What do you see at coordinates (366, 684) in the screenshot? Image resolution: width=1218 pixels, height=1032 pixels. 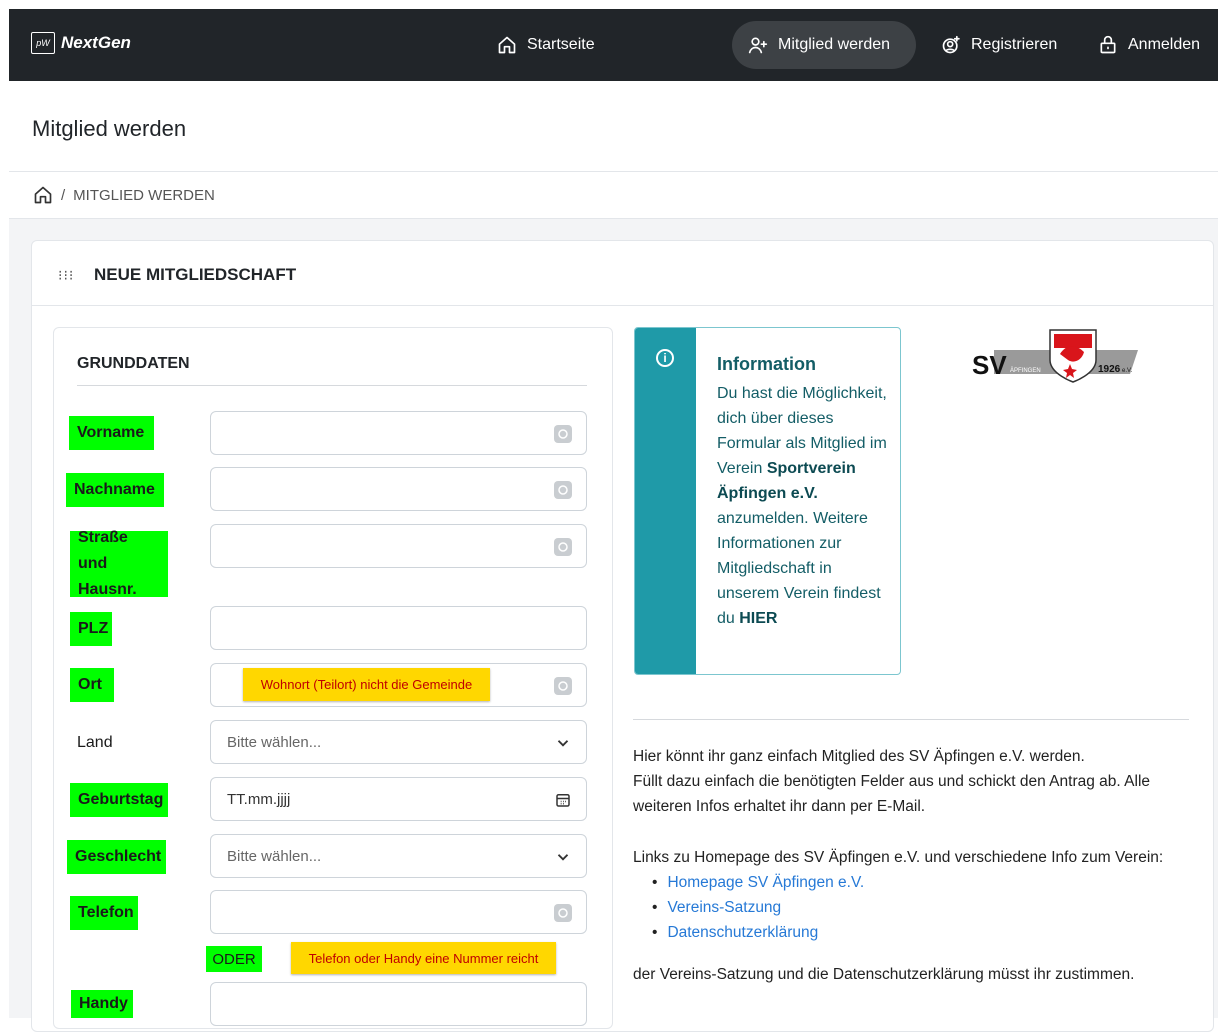 I see `ort-hint-note: Wohnort (Teilort) nicht die Gemeinde` at bounding box center [366, 684].